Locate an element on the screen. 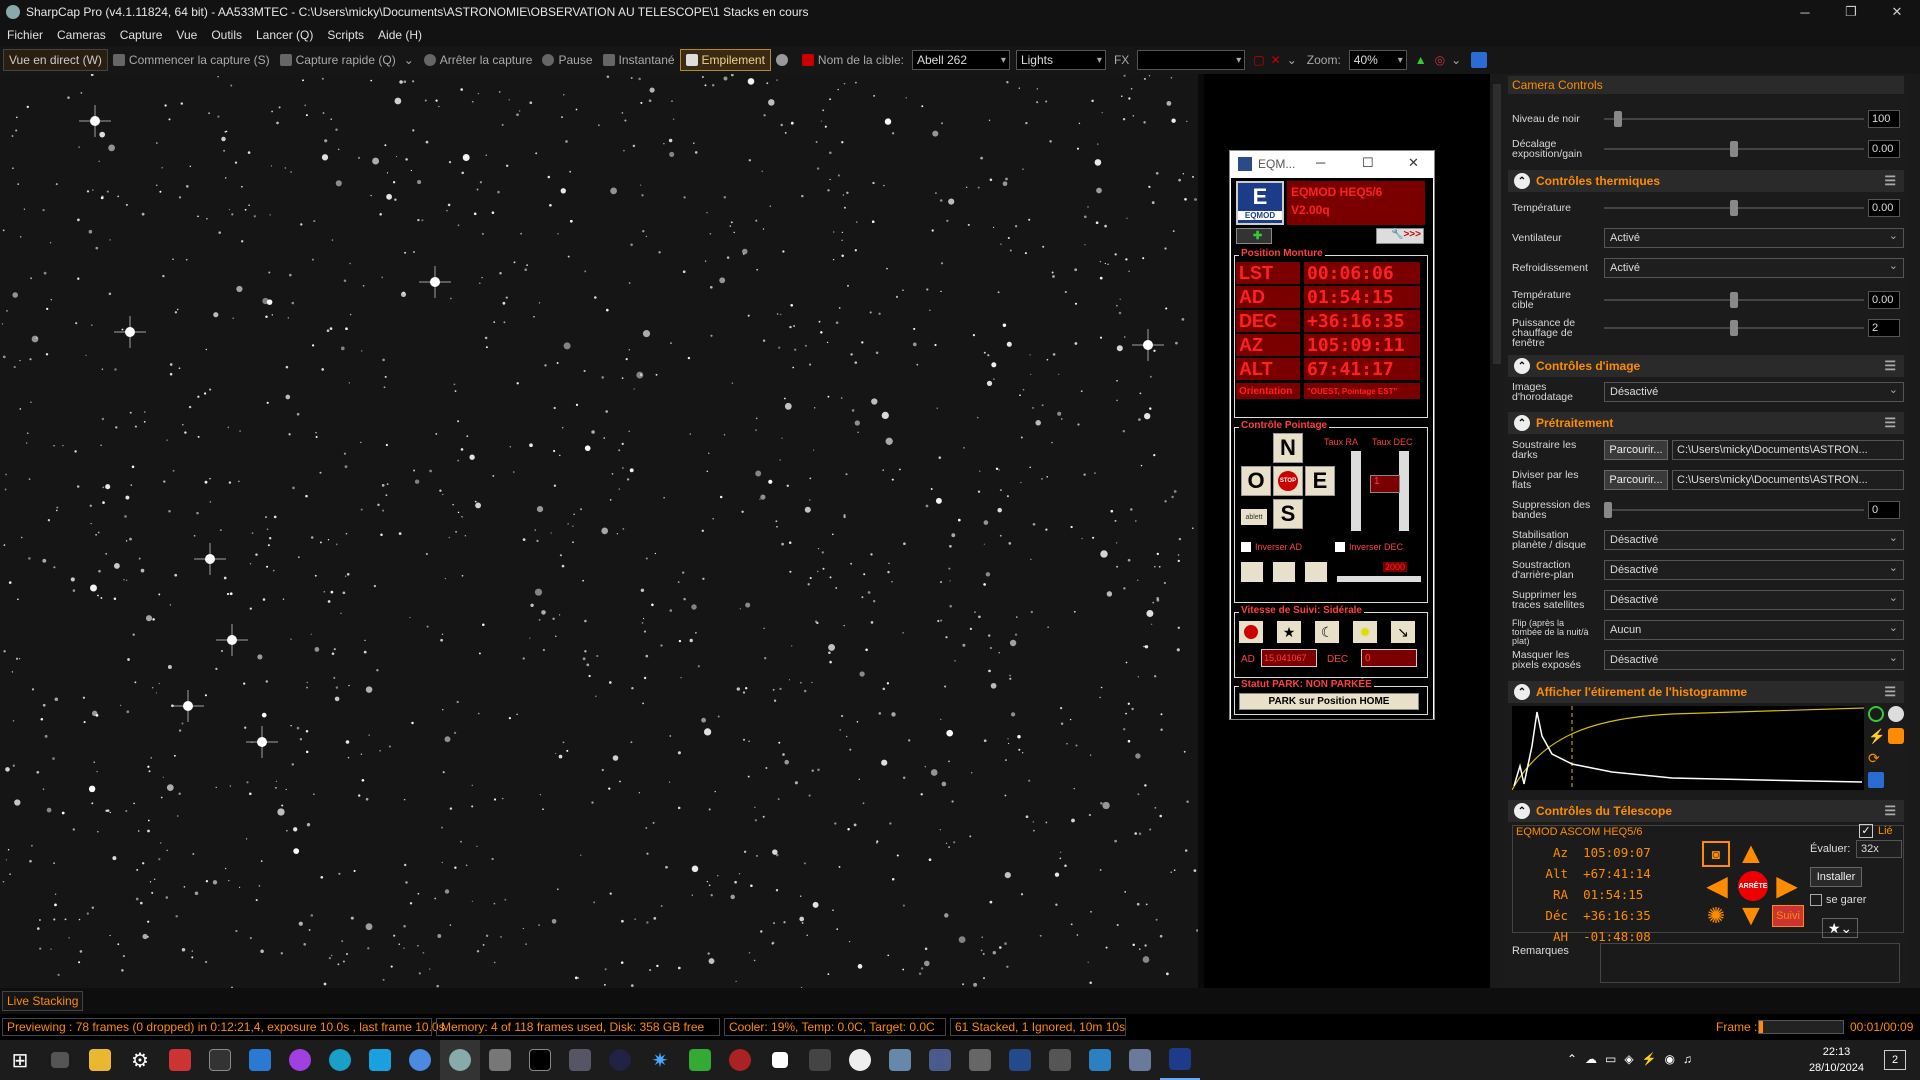 The image size is (1920, 1080). zoom-select: 40% is located at coordinates (1377, 60).